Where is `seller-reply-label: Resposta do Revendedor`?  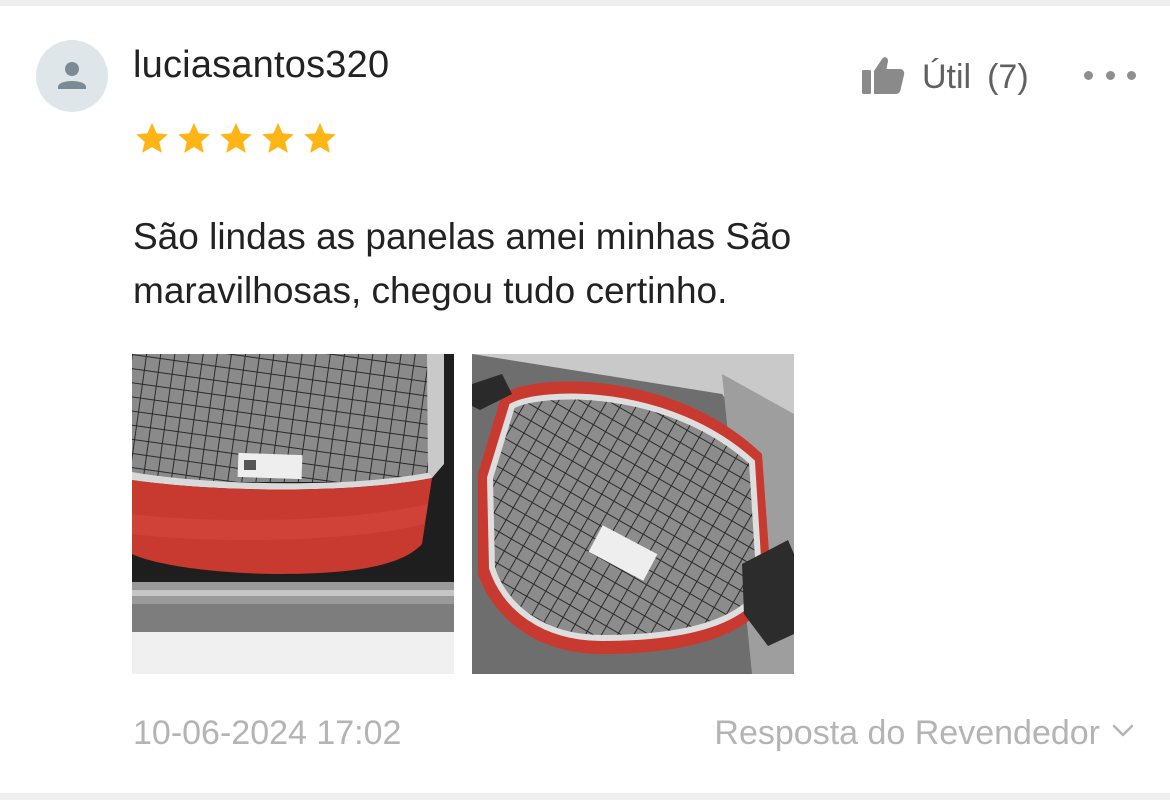
seller-reply-label: Resposta do Revendedor is located at coordinates (907, 733).